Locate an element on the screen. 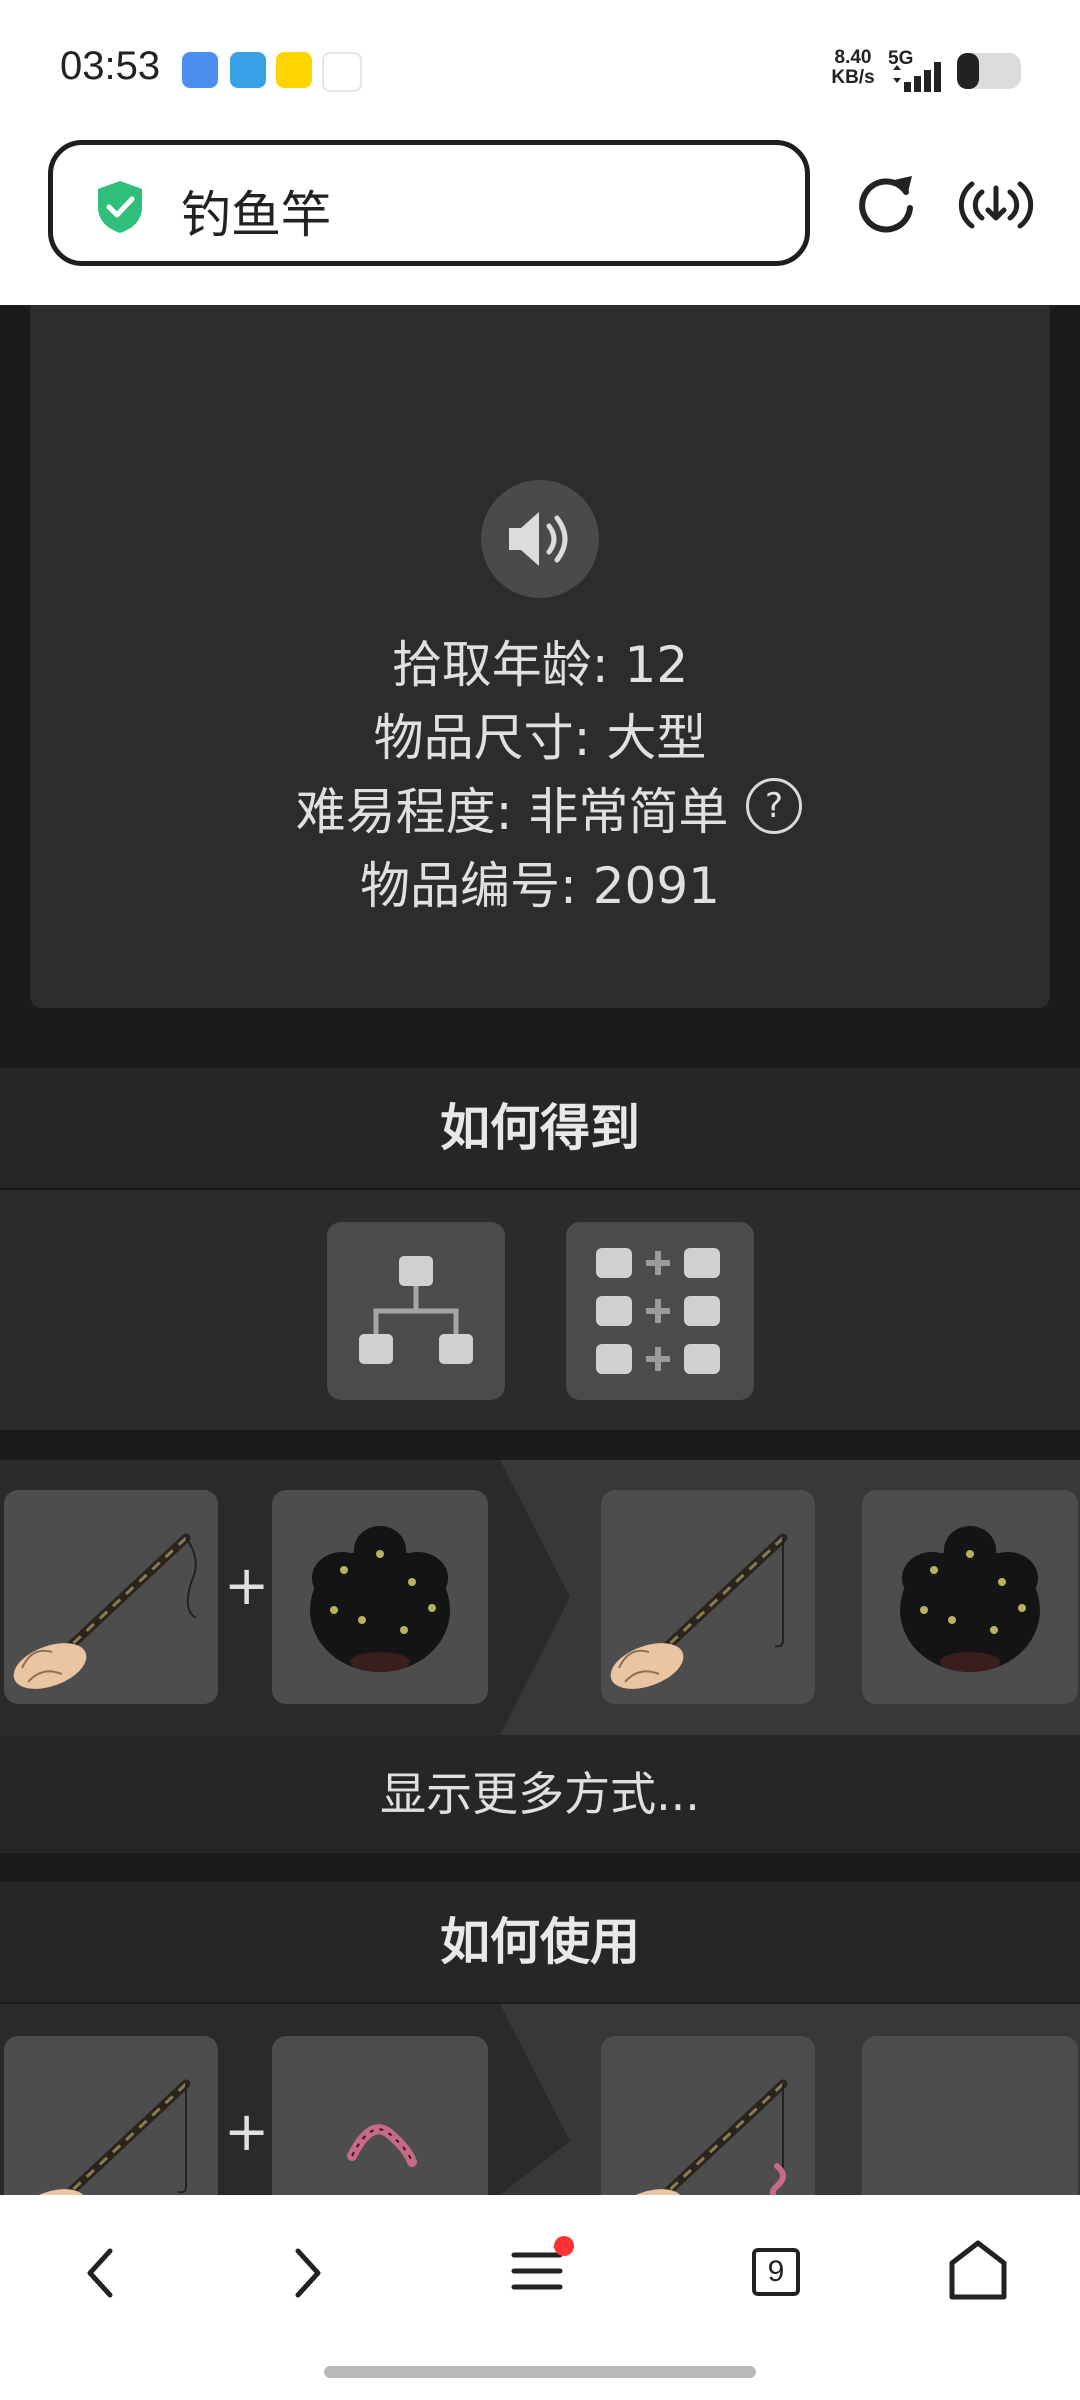 The height and width of the screenshot is (2400, 1080). speaker-icon is located at coordinates (538, 539).